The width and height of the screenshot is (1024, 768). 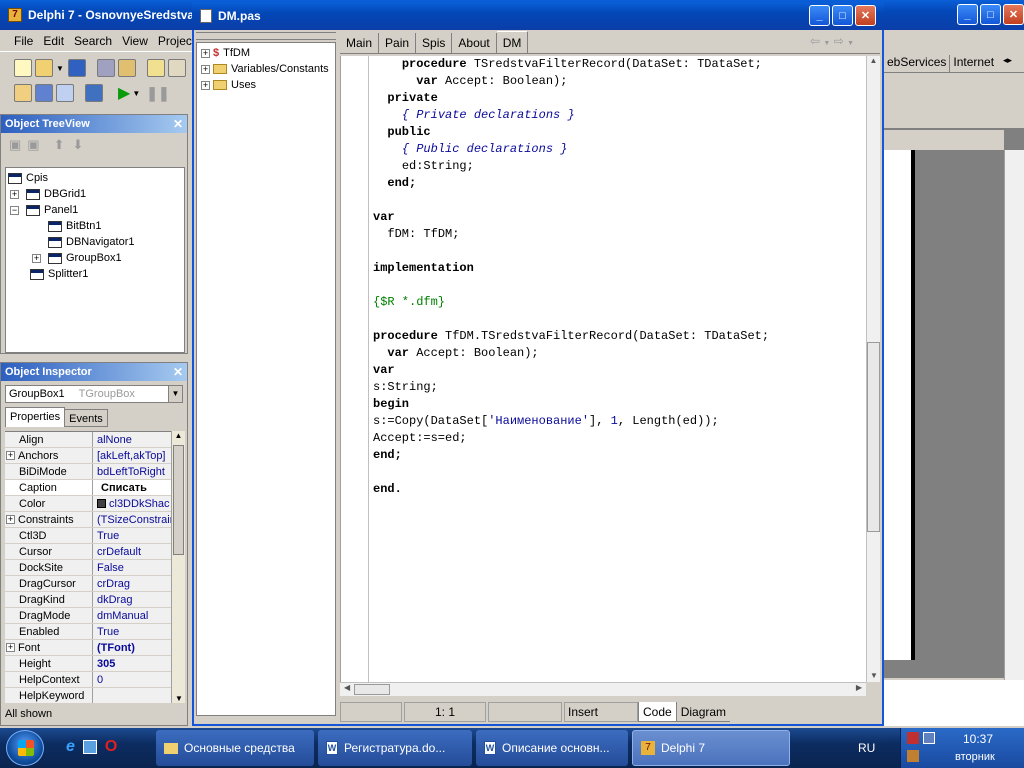 What do you see at coordinates (88, 552) in the screenshot?
I see `property-row: Cursor crDefault` at bounding box center [88, 552].